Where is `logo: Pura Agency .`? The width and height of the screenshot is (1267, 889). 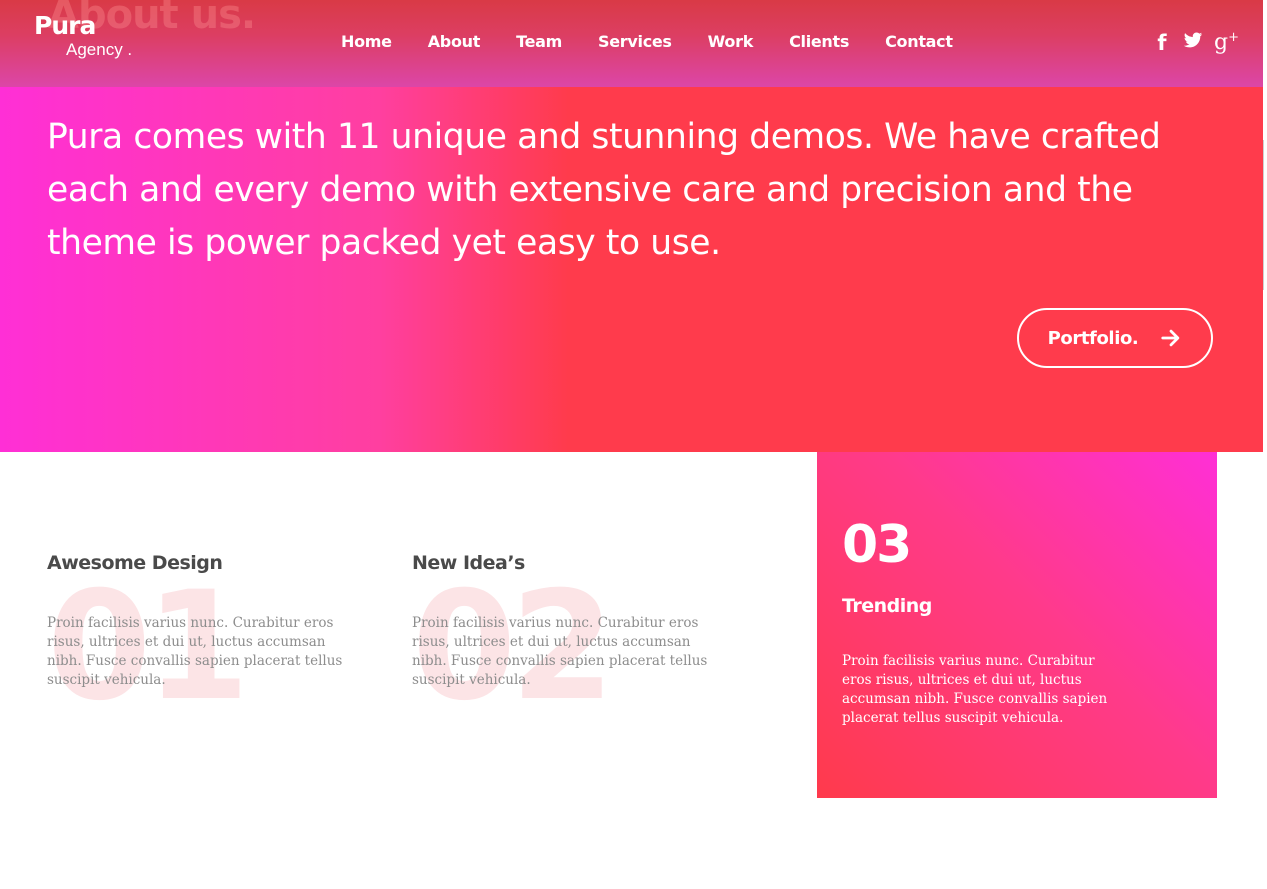 logo: Pura Agency . is located at coordinates (83, 35).